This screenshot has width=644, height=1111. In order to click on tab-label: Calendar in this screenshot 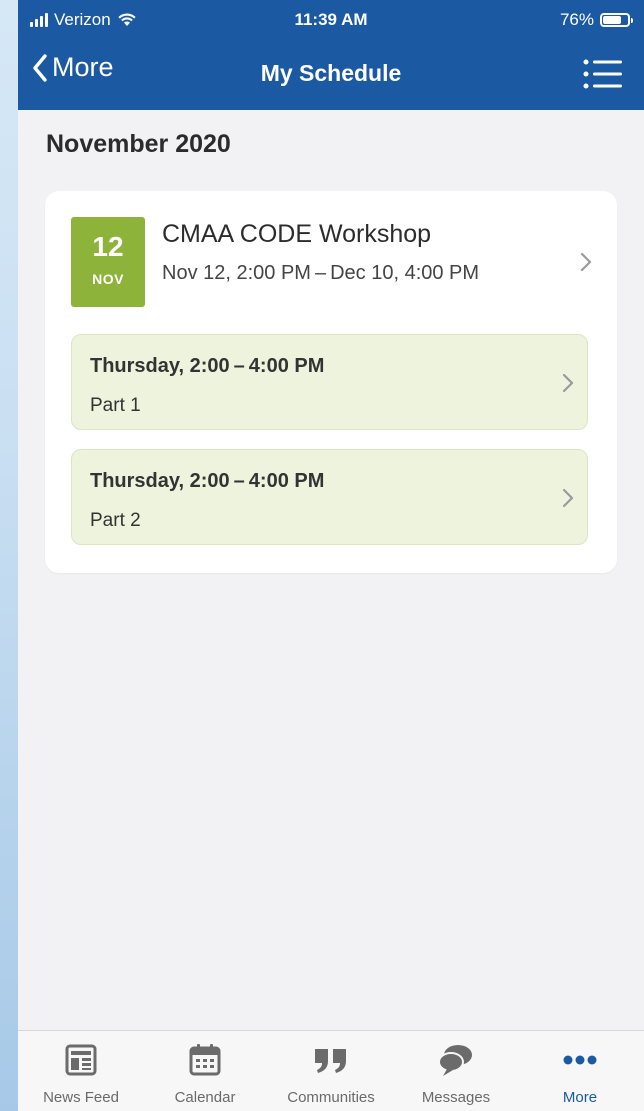, I will do `click(205, 1097)`.